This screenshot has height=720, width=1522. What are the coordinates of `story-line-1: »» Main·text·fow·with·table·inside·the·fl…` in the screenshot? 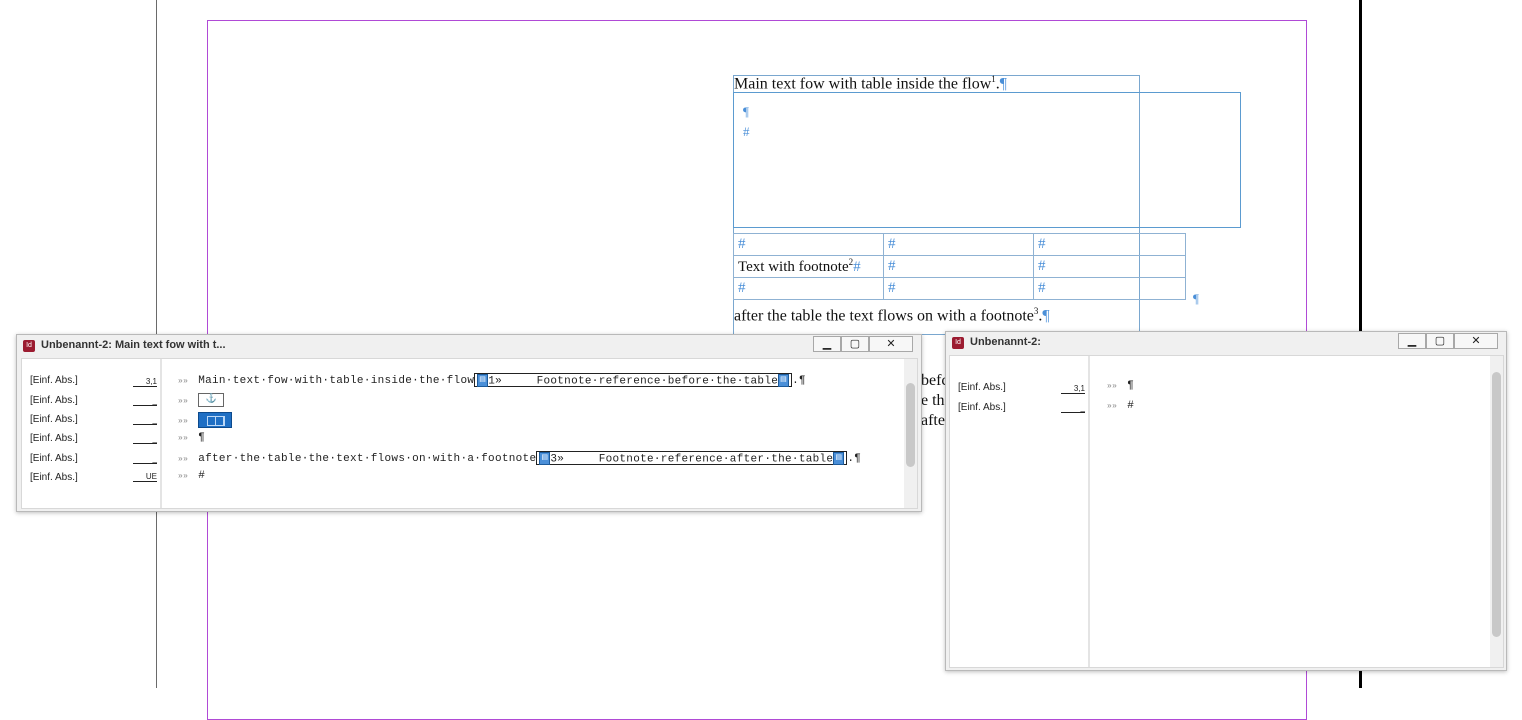 It's located at (492, 380).